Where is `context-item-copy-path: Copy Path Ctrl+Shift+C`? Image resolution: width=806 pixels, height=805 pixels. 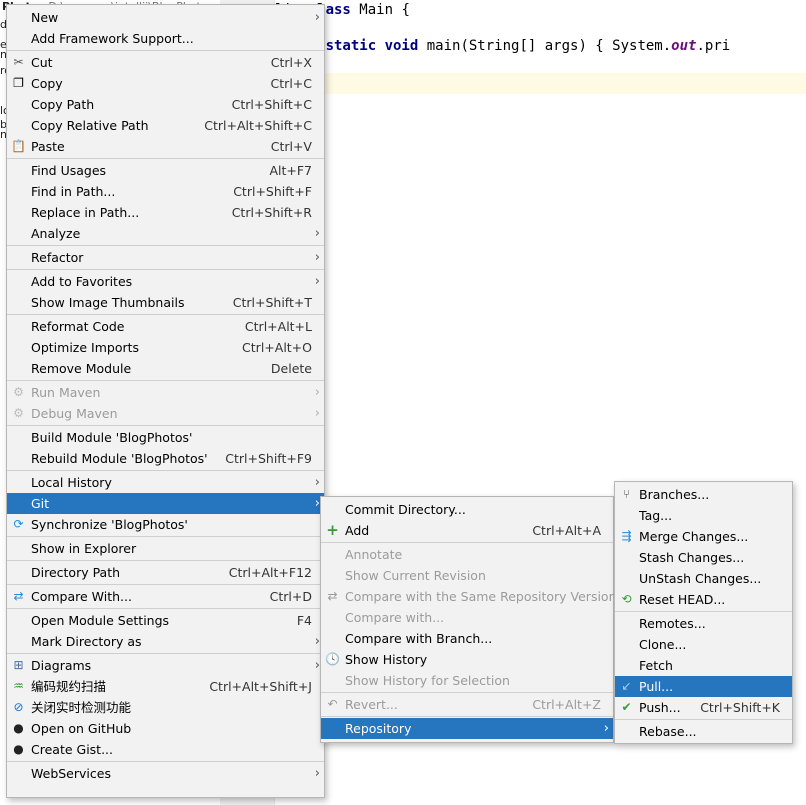 context-item-copy-path: Copy Path Ctrl+Shift+C is located at coordinates (165, 104).